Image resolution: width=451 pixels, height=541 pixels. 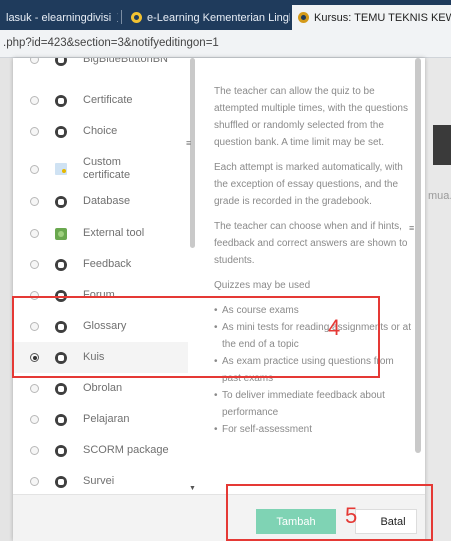 What do you see at coordinates (192, 488) in the screenshot?
I see `scroll-down-arrow-icon: ▼` at bounding box center [192, 488].